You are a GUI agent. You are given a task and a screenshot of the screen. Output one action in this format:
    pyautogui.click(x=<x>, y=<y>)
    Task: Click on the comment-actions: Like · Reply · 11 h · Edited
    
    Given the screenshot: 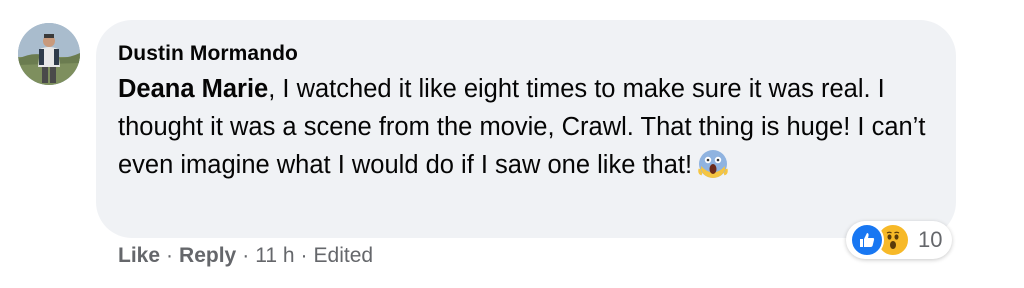 What is the action you would take?
    pyautogui.click(x=245, y=256)
    